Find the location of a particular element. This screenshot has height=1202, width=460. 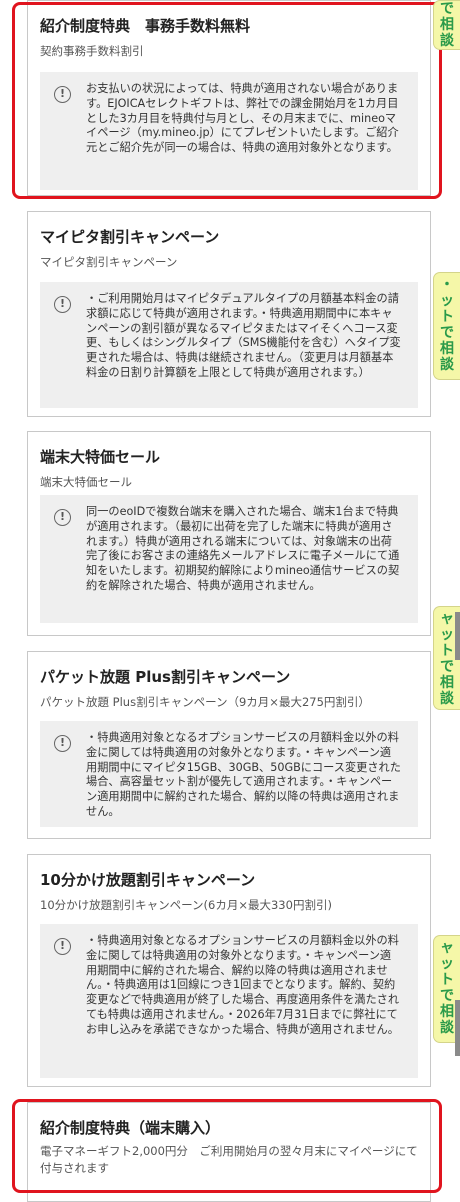

highlight-box-bottom is located at coordinates (227, 1146).